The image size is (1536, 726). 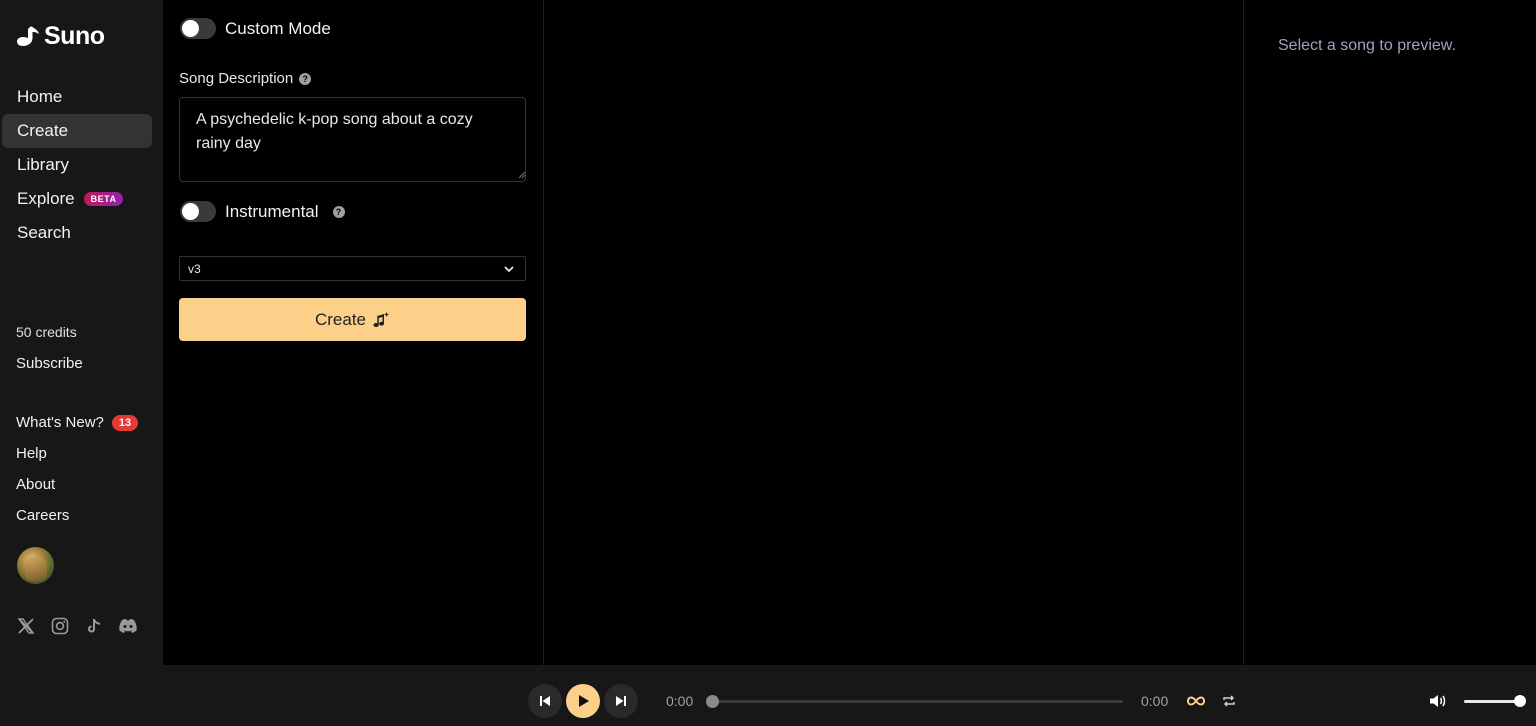 I want to click on model-select-value: v3, so click(x=194, y=268).